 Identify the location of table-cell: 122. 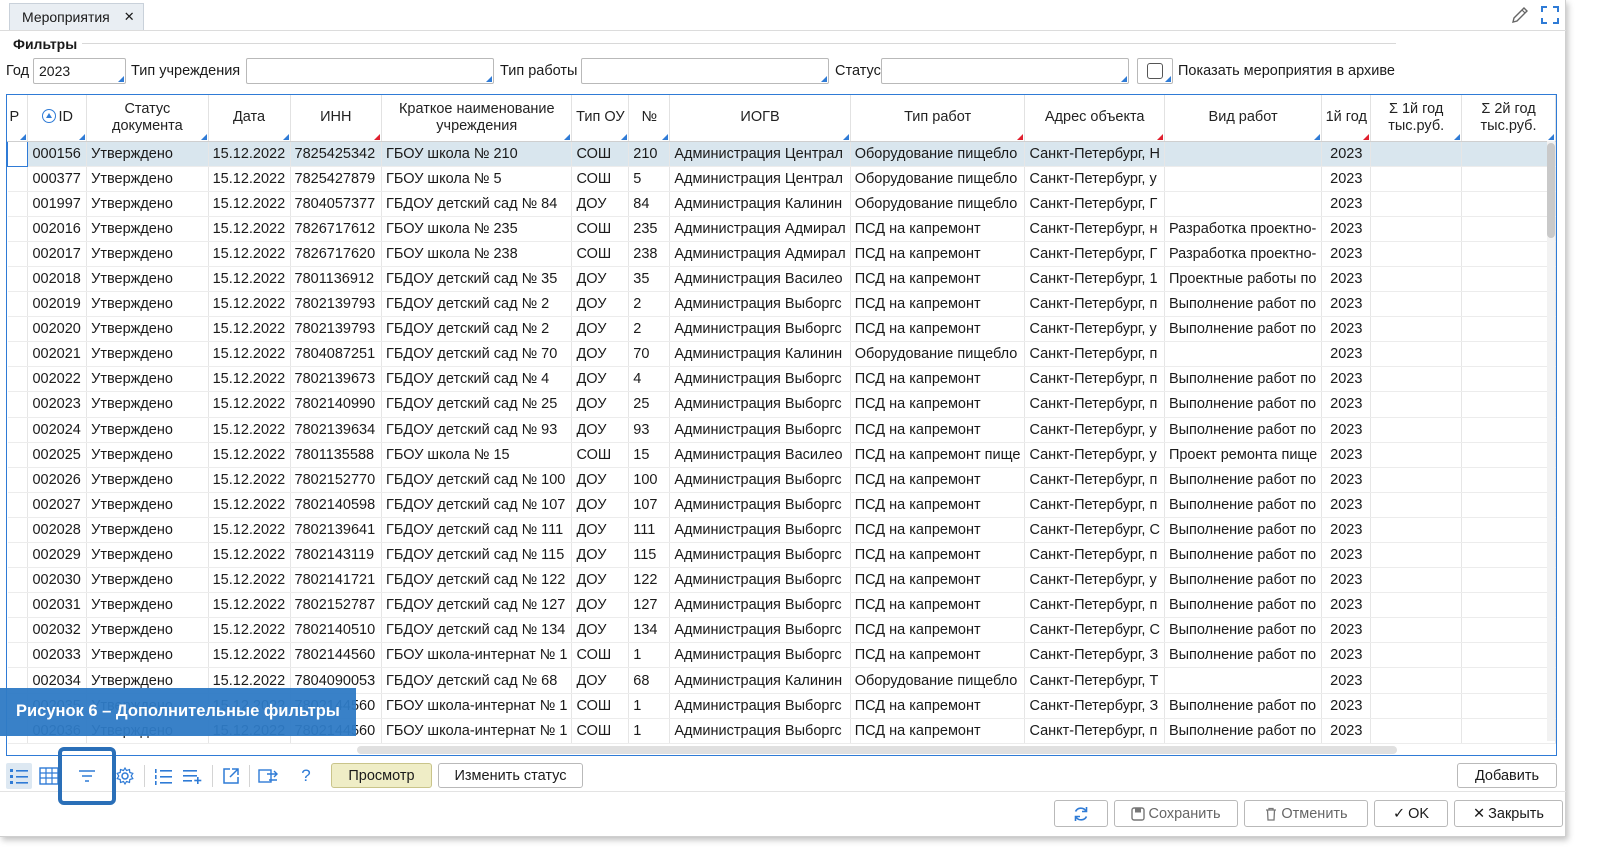
(649, 580).